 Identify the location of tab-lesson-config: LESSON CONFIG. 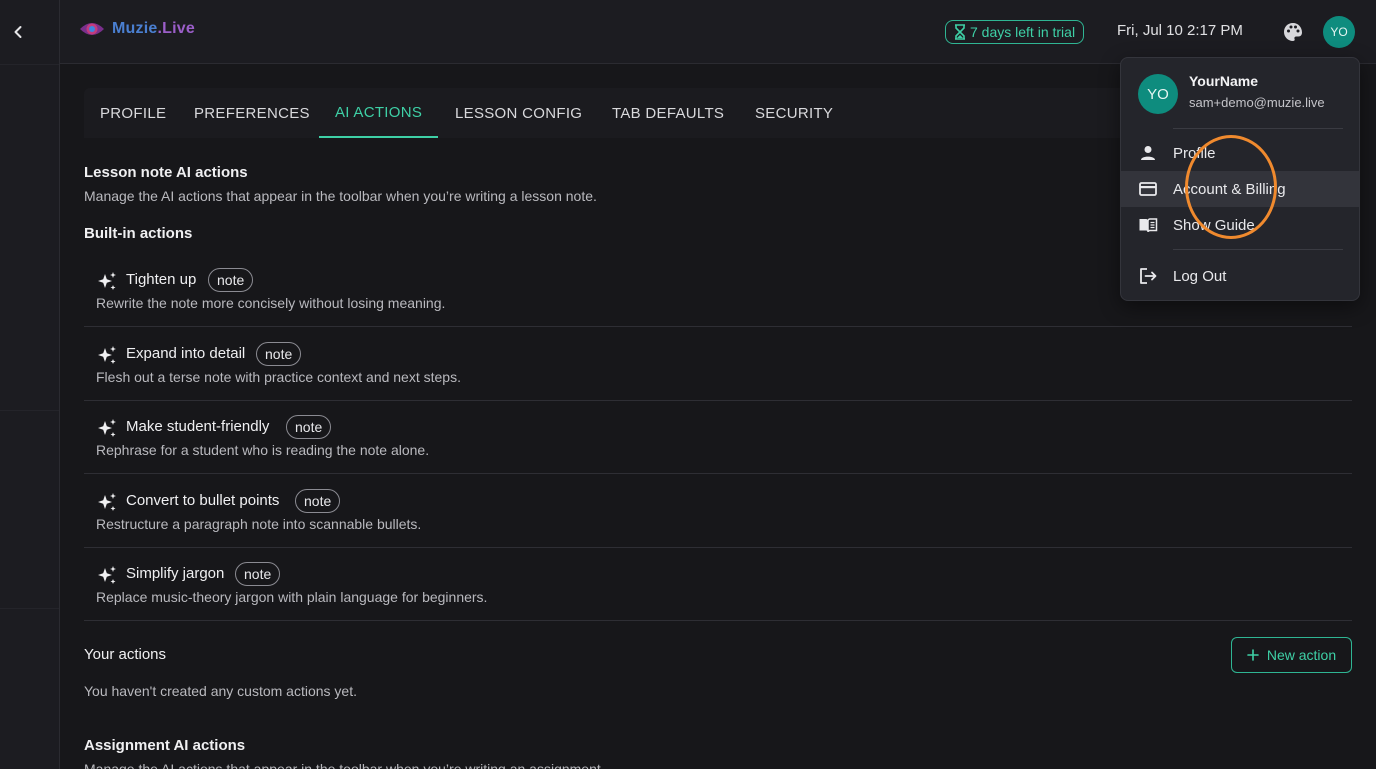
(518, 113).